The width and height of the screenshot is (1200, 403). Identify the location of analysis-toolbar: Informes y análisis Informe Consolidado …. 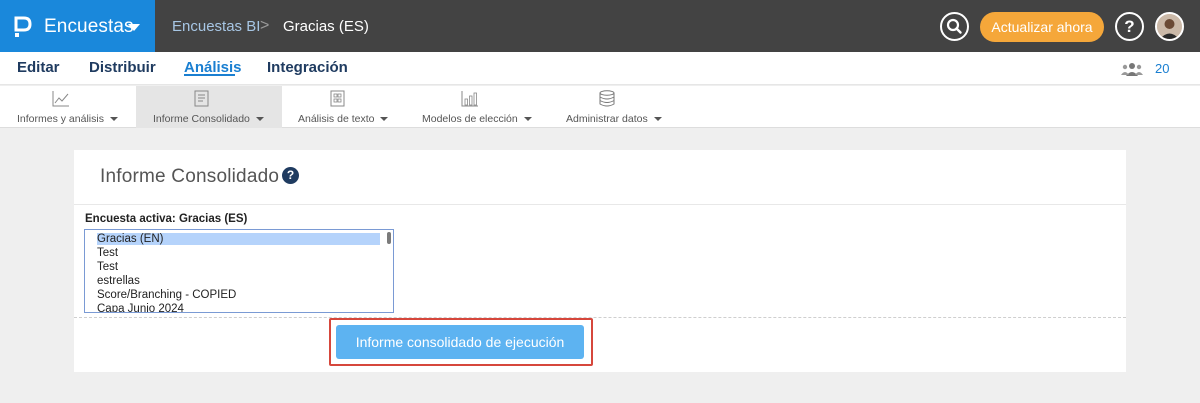
(600, 107).